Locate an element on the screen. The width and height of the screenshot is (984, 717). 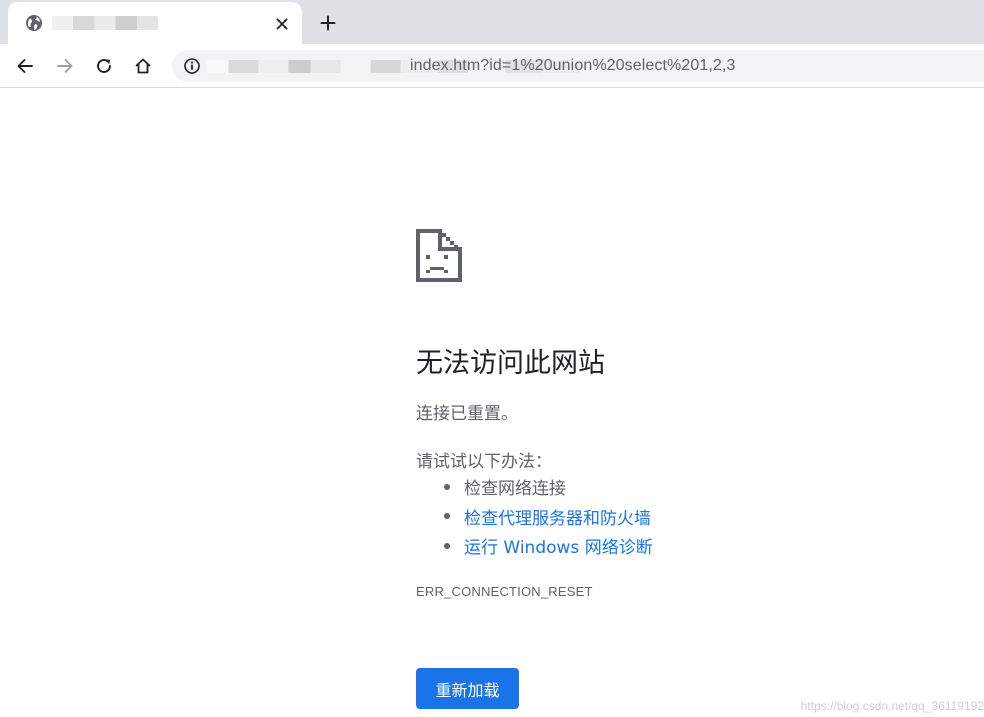
globe-icon is located at coordinates (34, 23).